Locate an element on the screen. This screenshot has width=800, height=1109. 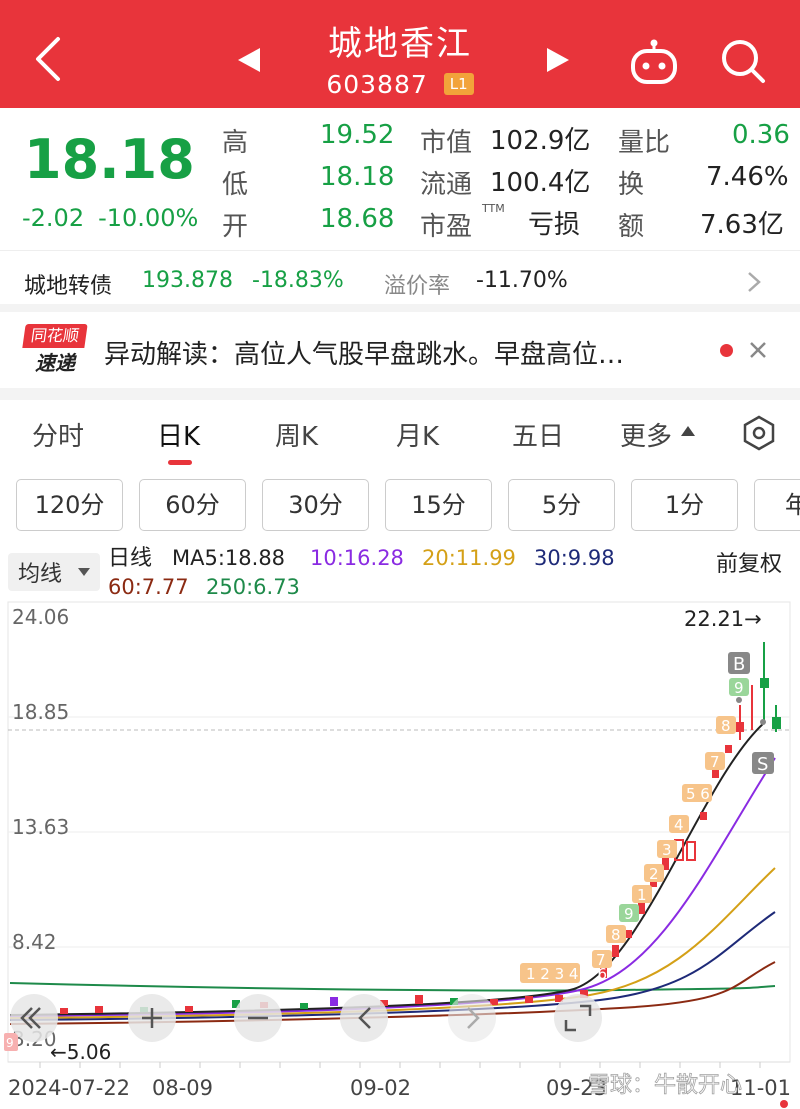
period-year-button: 年 is located at coordinates (777, 505).